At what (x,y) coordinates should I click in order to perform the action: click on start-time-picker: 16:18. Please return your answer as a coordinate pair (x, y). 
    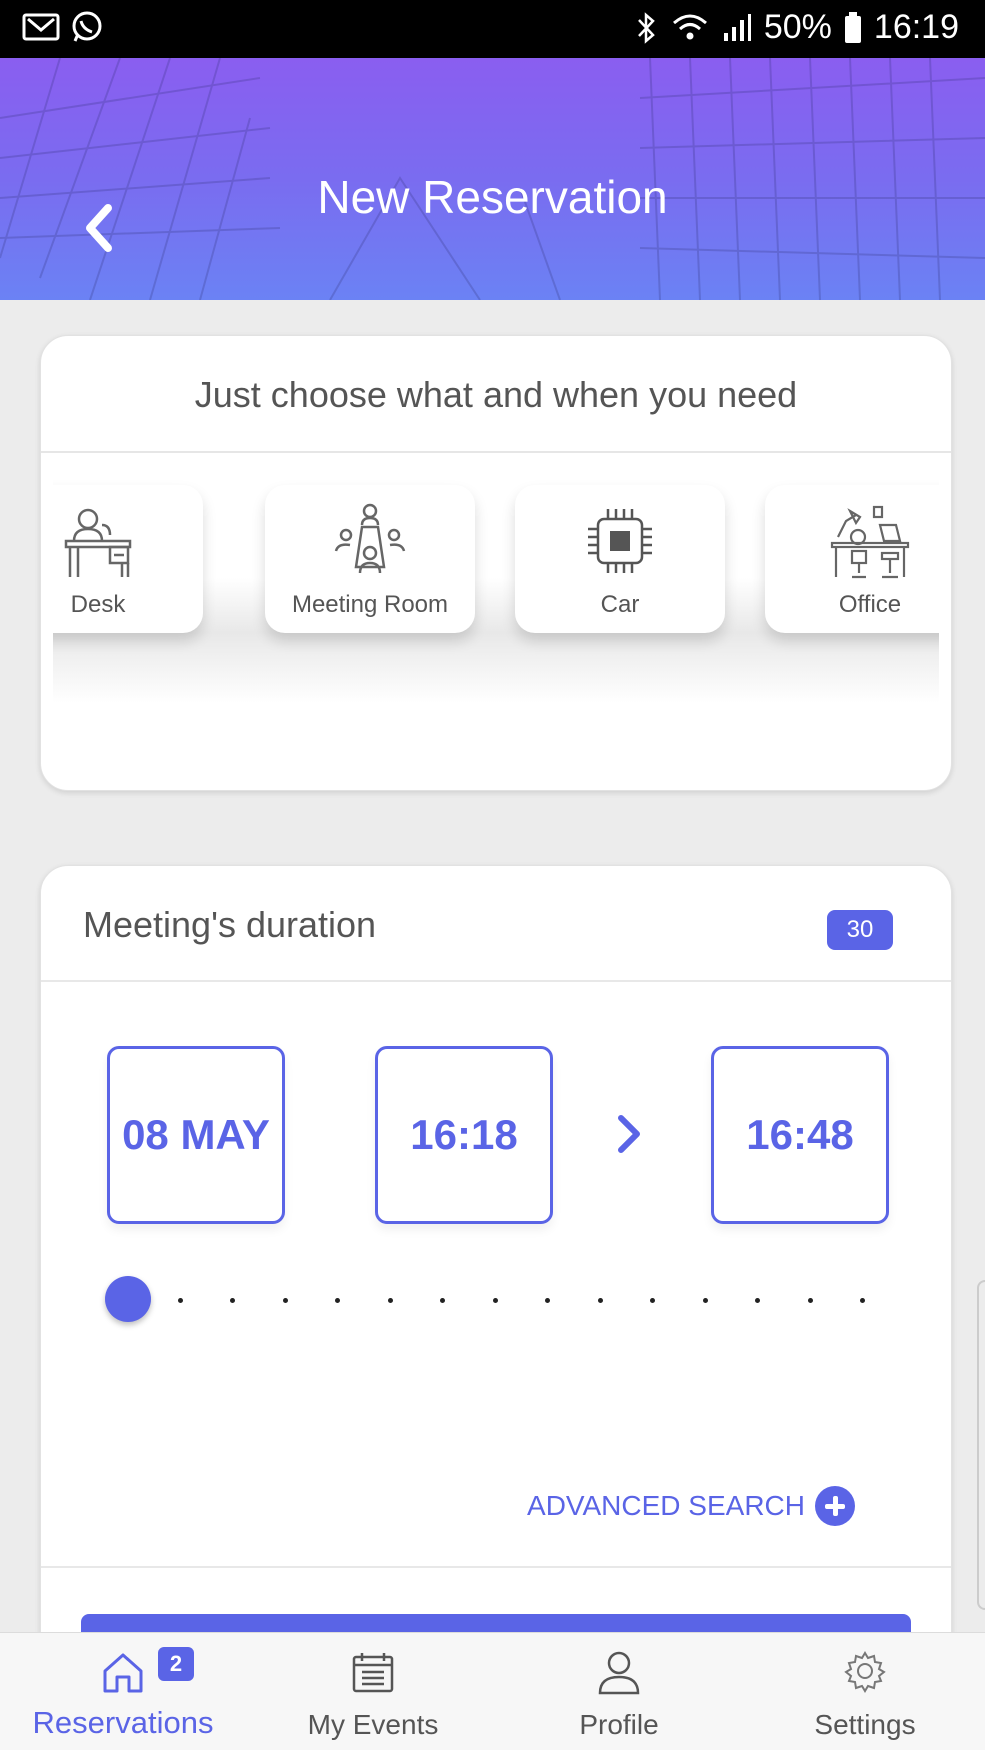
    Looking at the image, I should click on (464, 1135).